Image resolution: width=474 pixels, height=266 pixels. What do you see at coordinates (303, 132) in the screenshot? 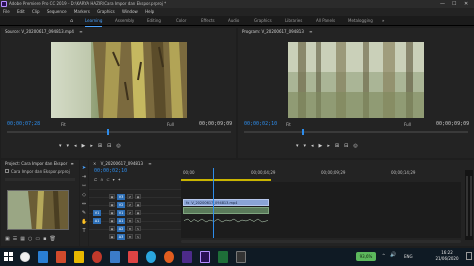
I see `program-playhead` at bounding box center [303, 132].